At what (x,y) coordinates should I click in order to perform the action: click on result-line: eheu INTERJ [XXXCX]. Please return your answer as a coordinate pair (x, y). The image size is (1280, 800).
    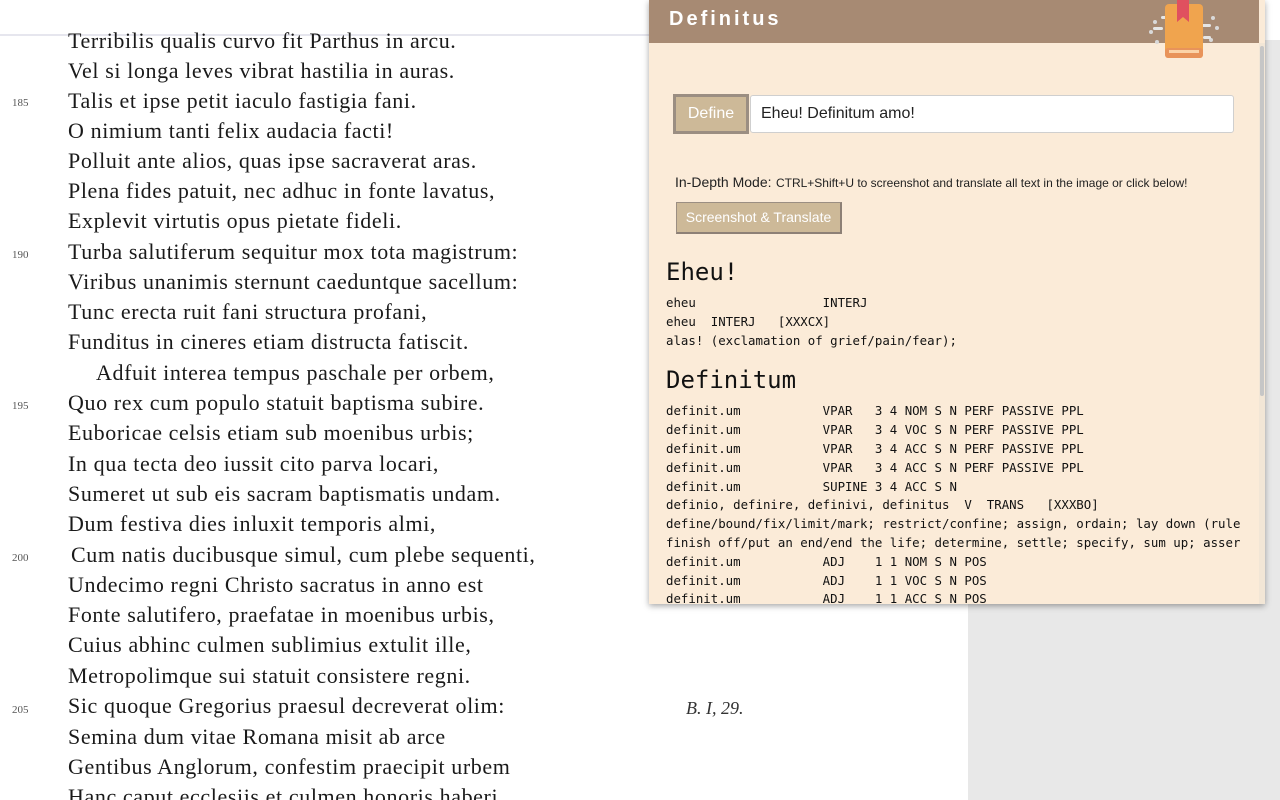
    Looking at the image, I should click on (748, 321).